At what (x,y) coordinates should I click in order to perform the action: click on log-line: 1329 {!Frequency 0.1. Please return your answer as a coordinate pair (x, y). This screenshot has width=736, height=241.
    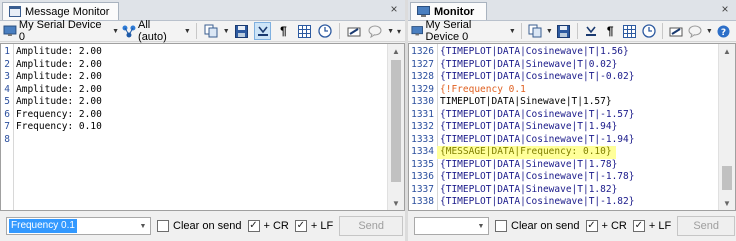
    Looking at the image, I should click on (563, 90).